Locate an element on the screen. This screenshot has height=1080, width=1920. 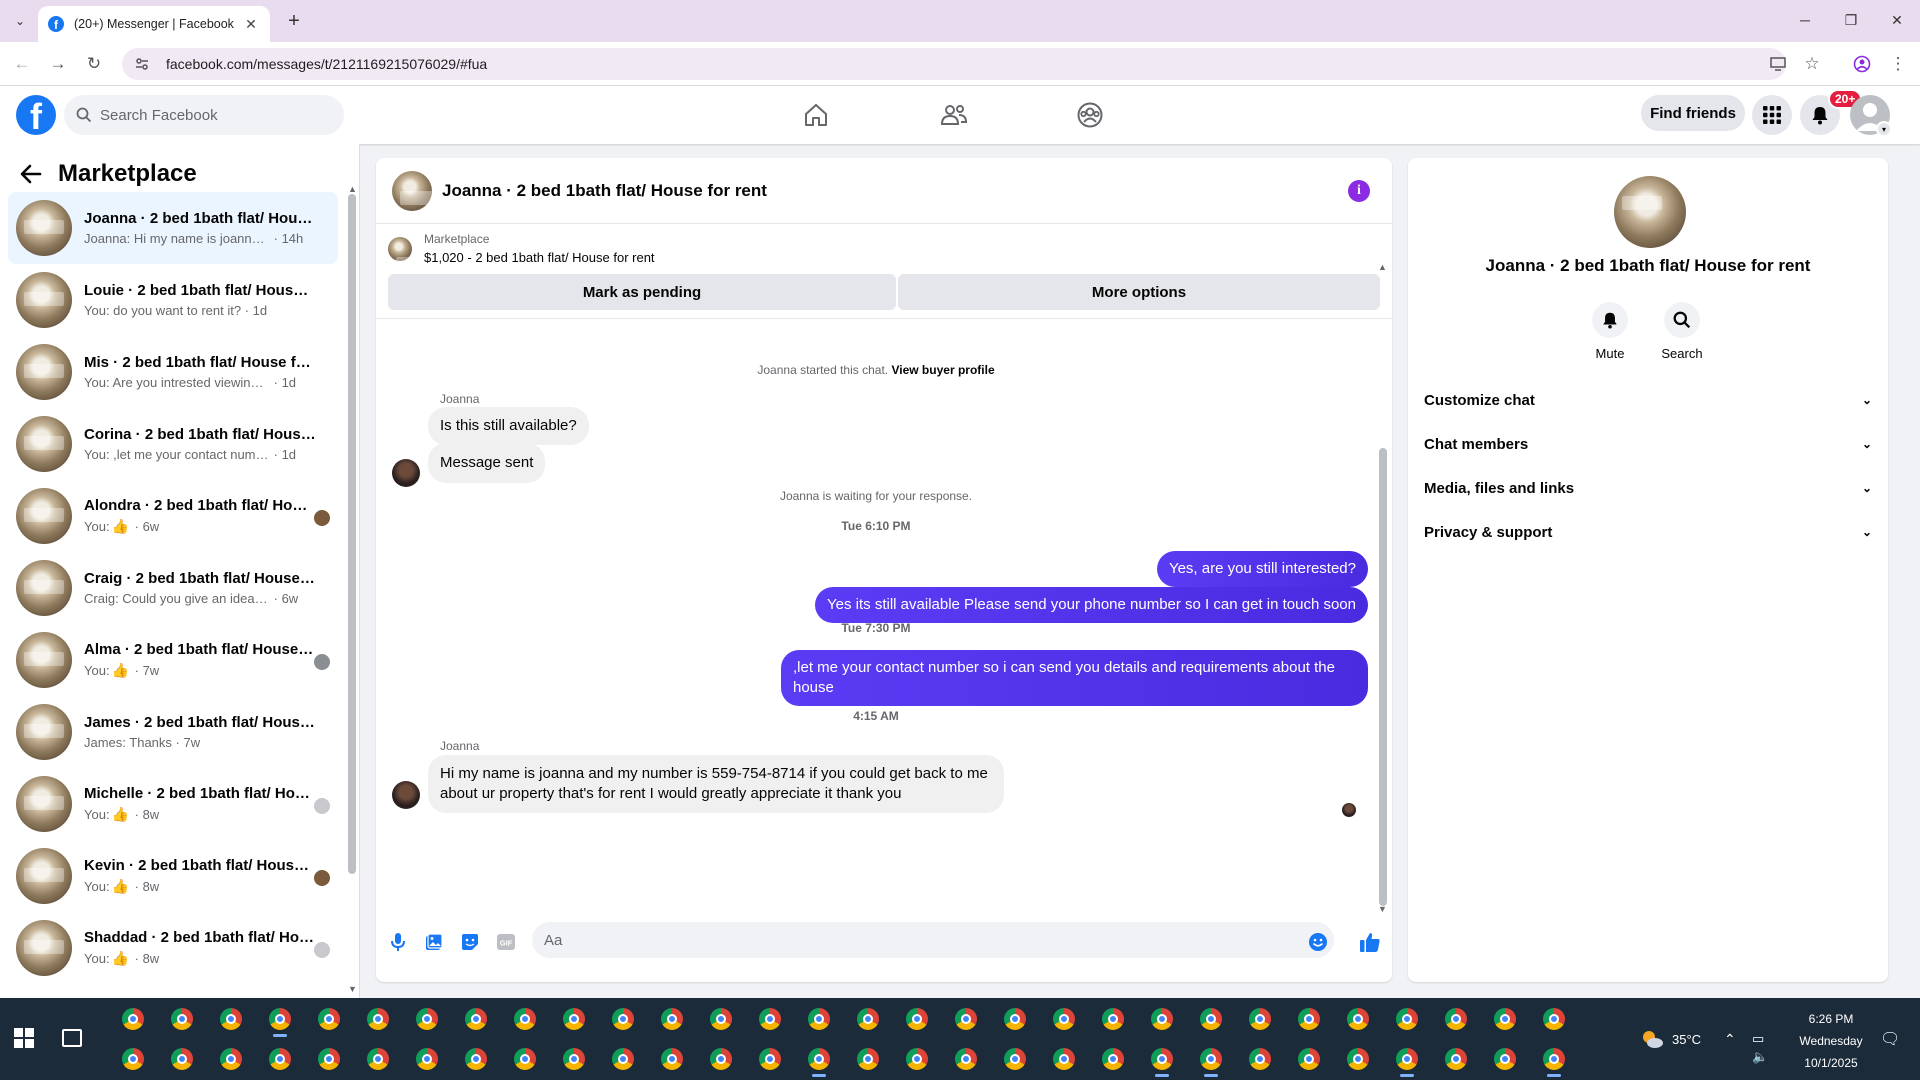
facebook-search-input is located at coordinates (210, 115).